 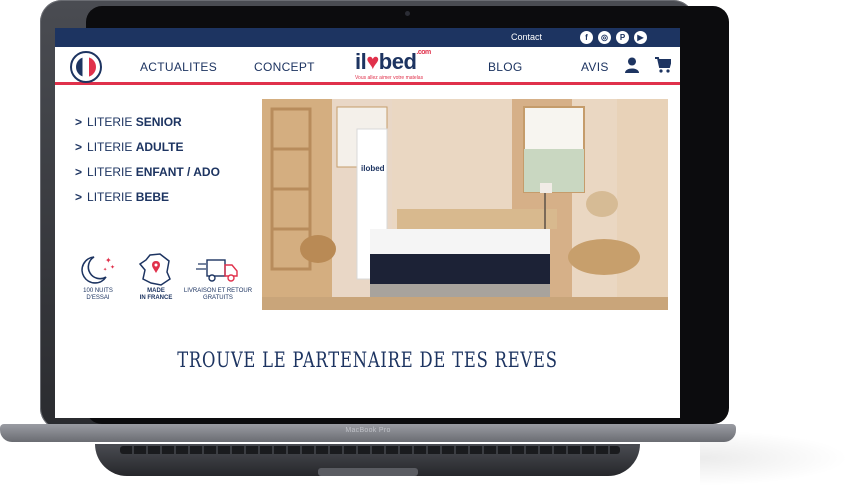 I want to click on keyboard-keys, so click(x=370, y=450).